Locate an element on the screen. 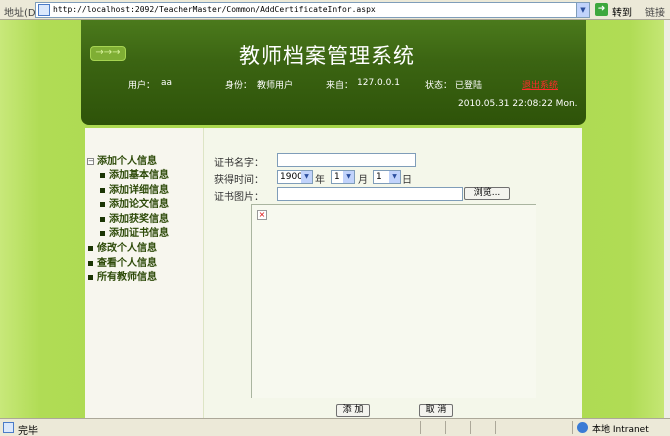 The width and height of the screenshot is (670, 436). vertical-scrollbar is located at coordinates (667, 219).